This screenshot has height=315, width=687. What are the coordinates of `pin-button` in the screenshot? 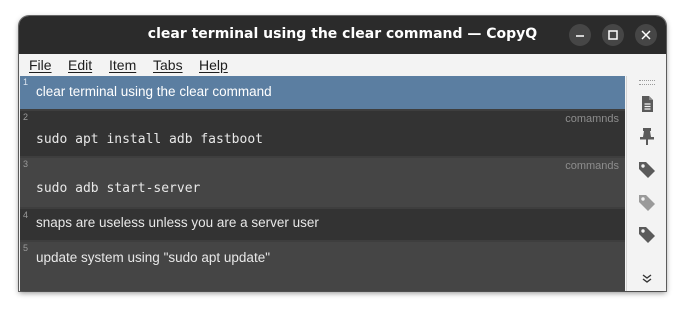 It's located at (647, 136).